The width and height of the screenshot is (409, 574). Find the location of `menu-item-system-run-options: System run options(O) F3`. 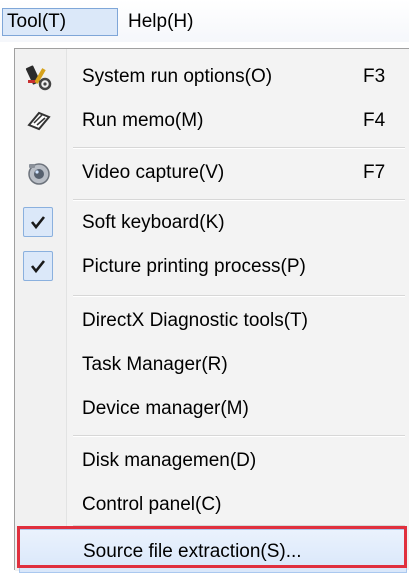

menu-item-system-run-options: System run options(O) F3 is located at coordinates (211, 77).